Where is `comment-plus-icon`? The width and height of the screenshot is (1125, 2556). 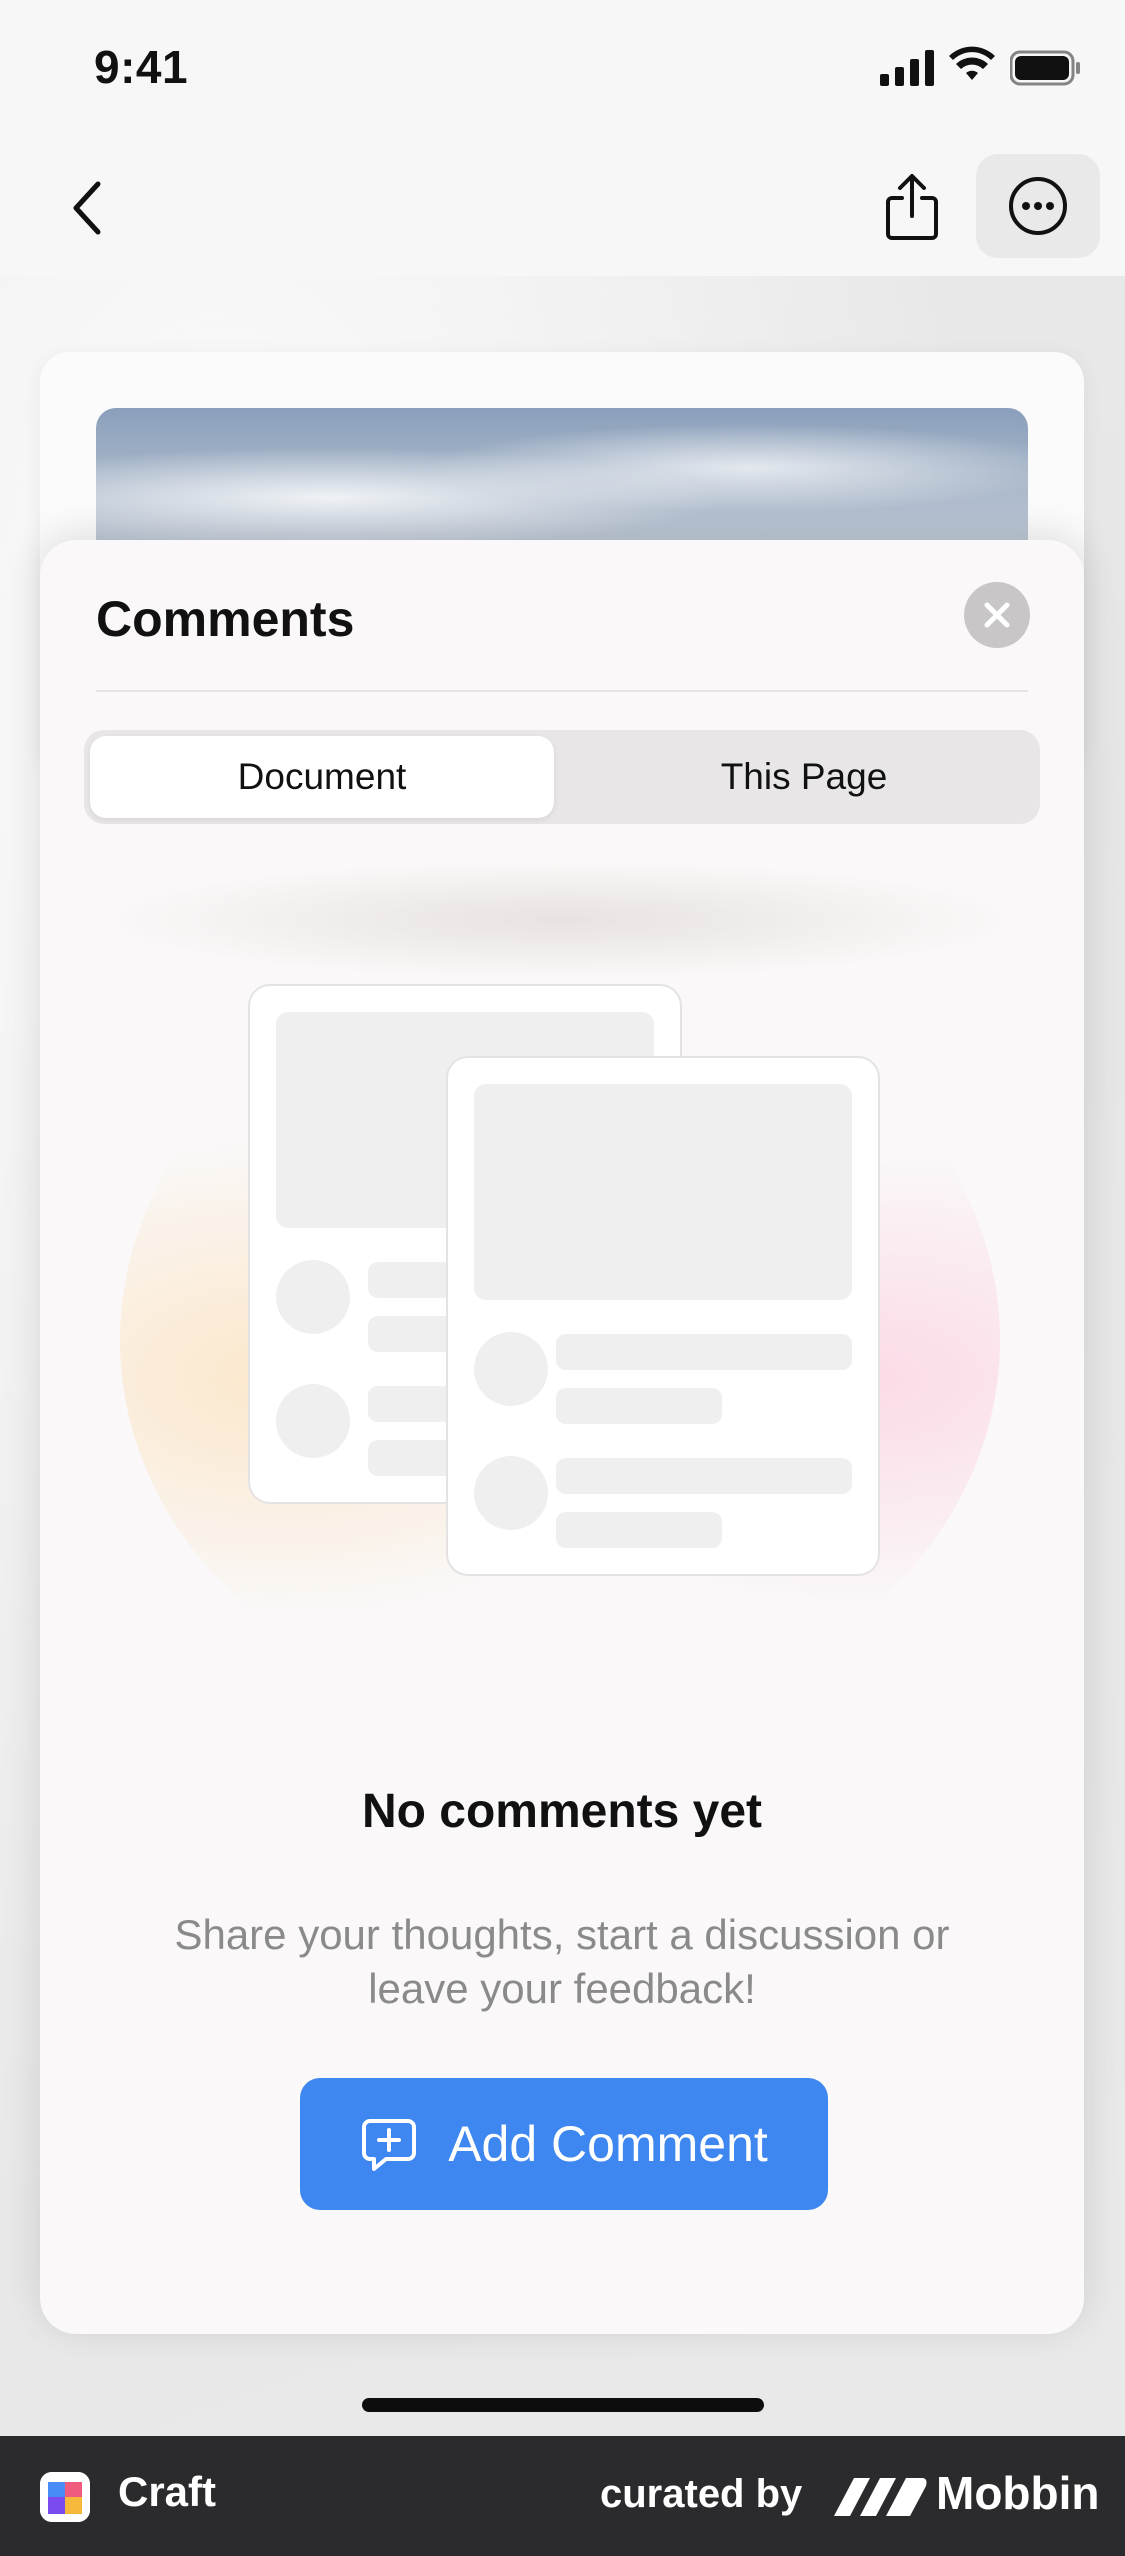 comment-plus-icon is located at coordinates (389, 2145).